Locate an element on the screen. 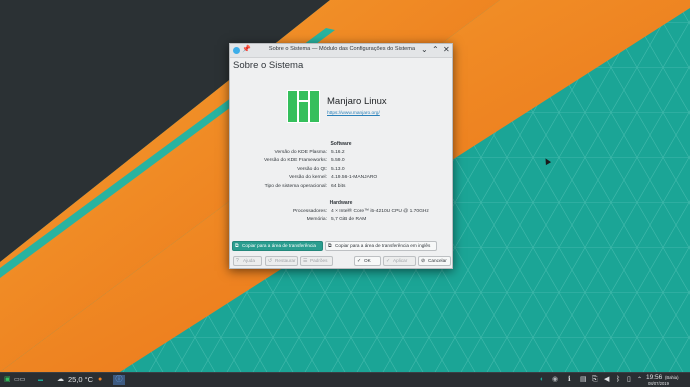 This screenshot has width=690, height=387. info-row: Memória: 5,7 GiB de RAM is located at coordinates (341, 221).